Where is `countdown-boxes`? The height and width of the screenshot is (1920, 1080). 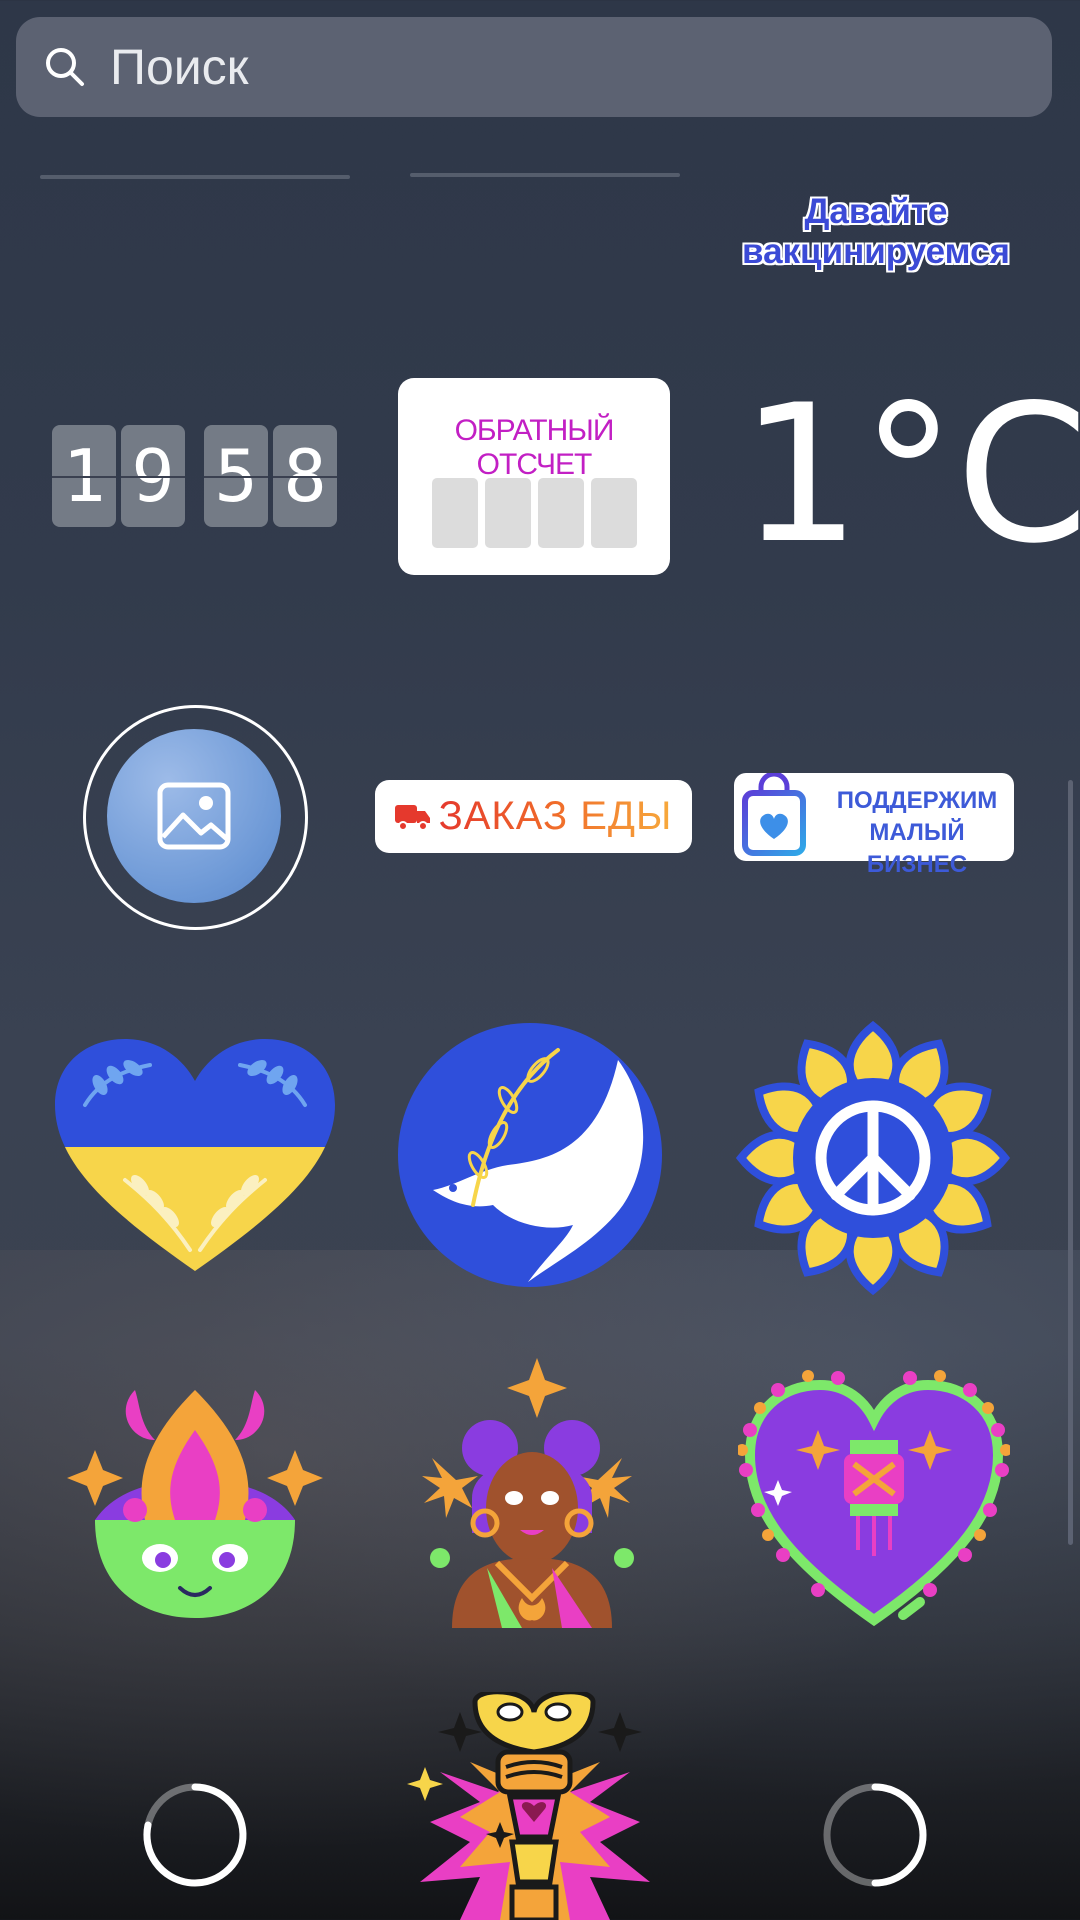
countdown-boxes is located at coordinates (538, 513).